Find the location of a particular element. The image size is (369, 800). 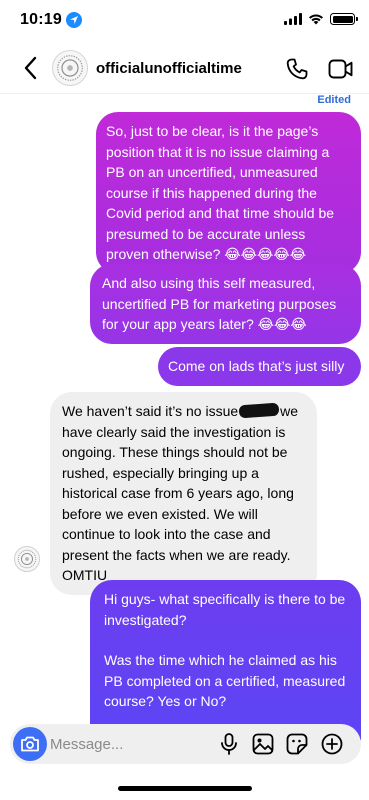

message-text-start: We haven’t said it’s no issue is located at coordinates (150, 411).